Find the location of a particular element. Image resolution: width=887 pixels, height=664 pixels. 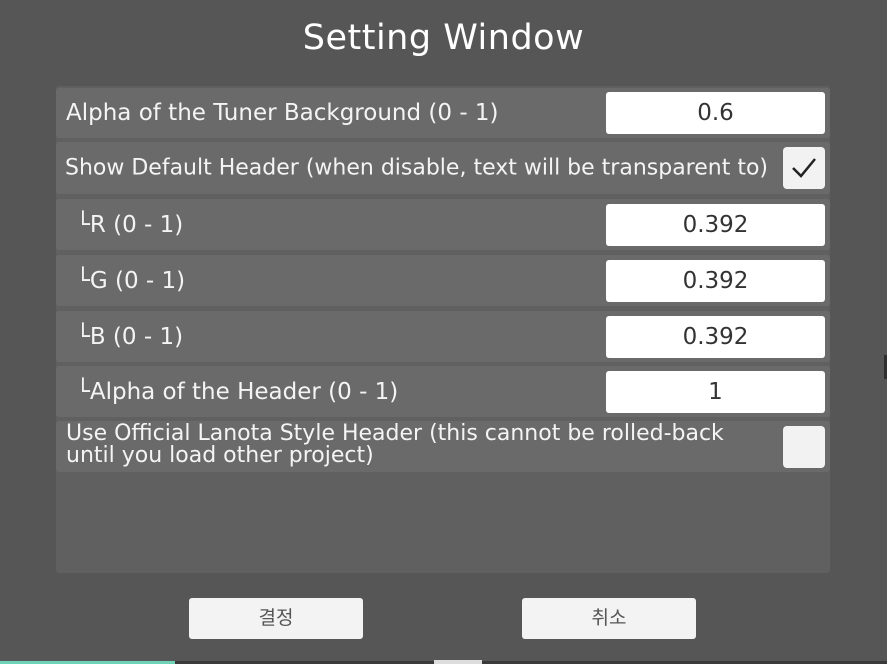

bottom-tab is located at coordinates (458, 662).